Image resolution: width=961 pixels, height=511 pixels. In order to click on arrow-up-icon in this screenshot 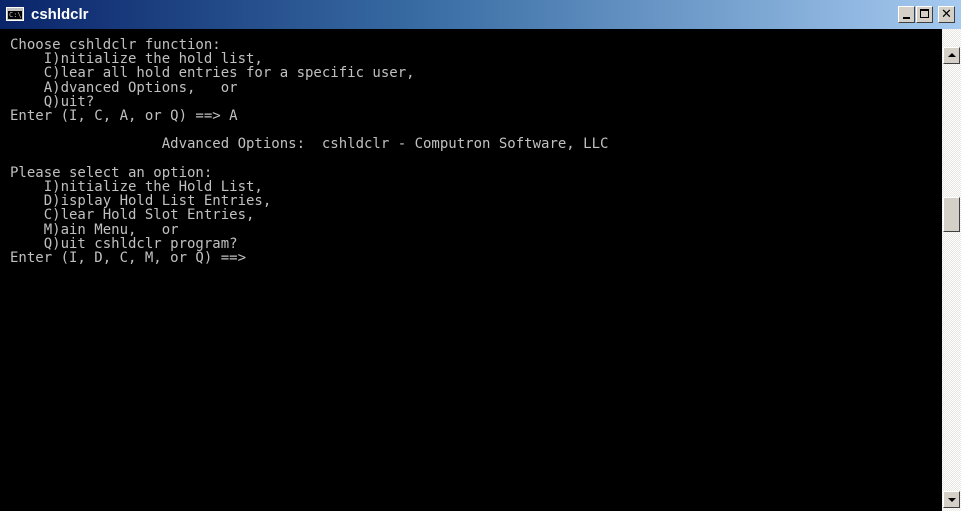, I will do `click(952, 55)`.